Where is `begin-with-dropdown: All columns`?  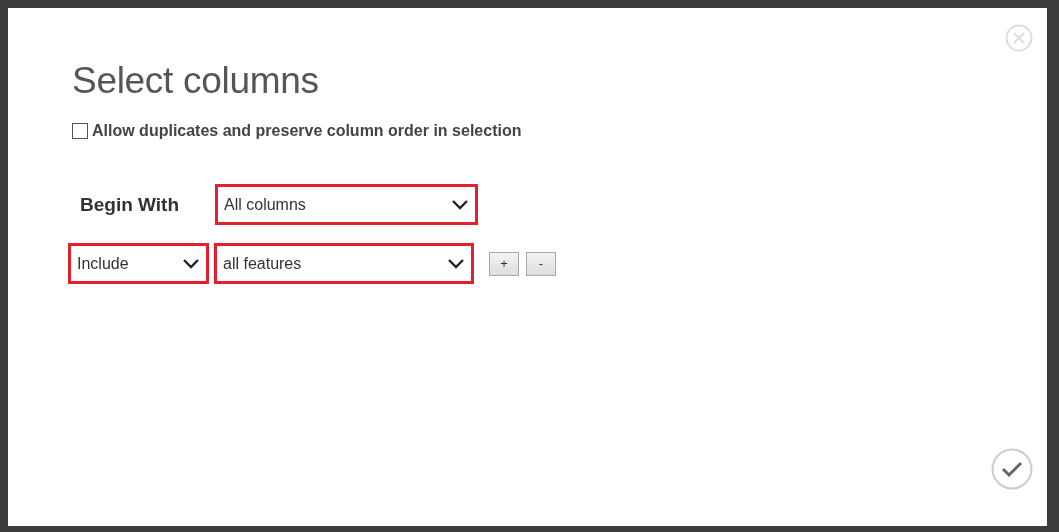
begin-with-dropdown: All columns is located at coordinates (346, 204).